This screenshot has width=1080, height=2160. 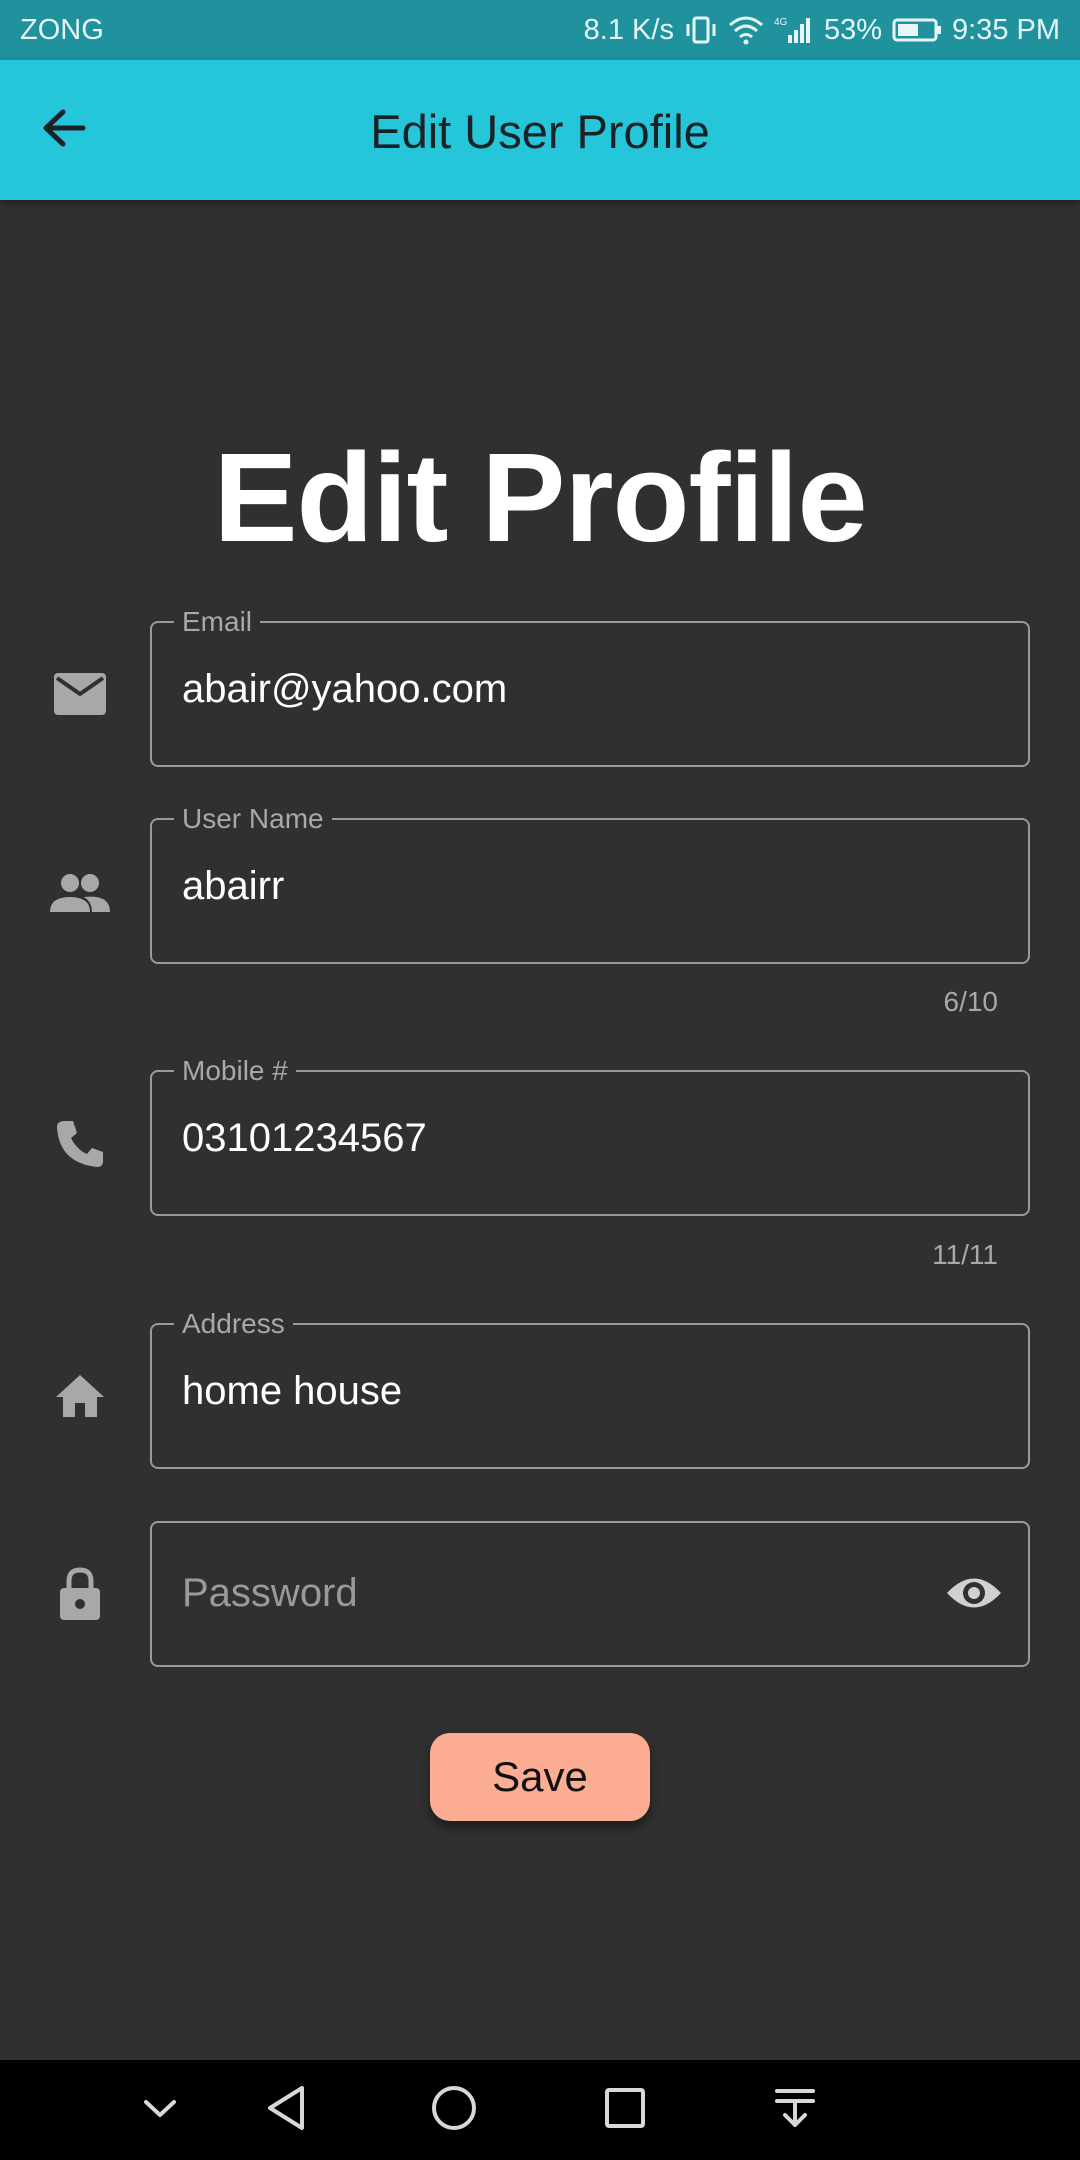 I want to click on toggle-password-visibility-button, so click(x=974, y=1595).